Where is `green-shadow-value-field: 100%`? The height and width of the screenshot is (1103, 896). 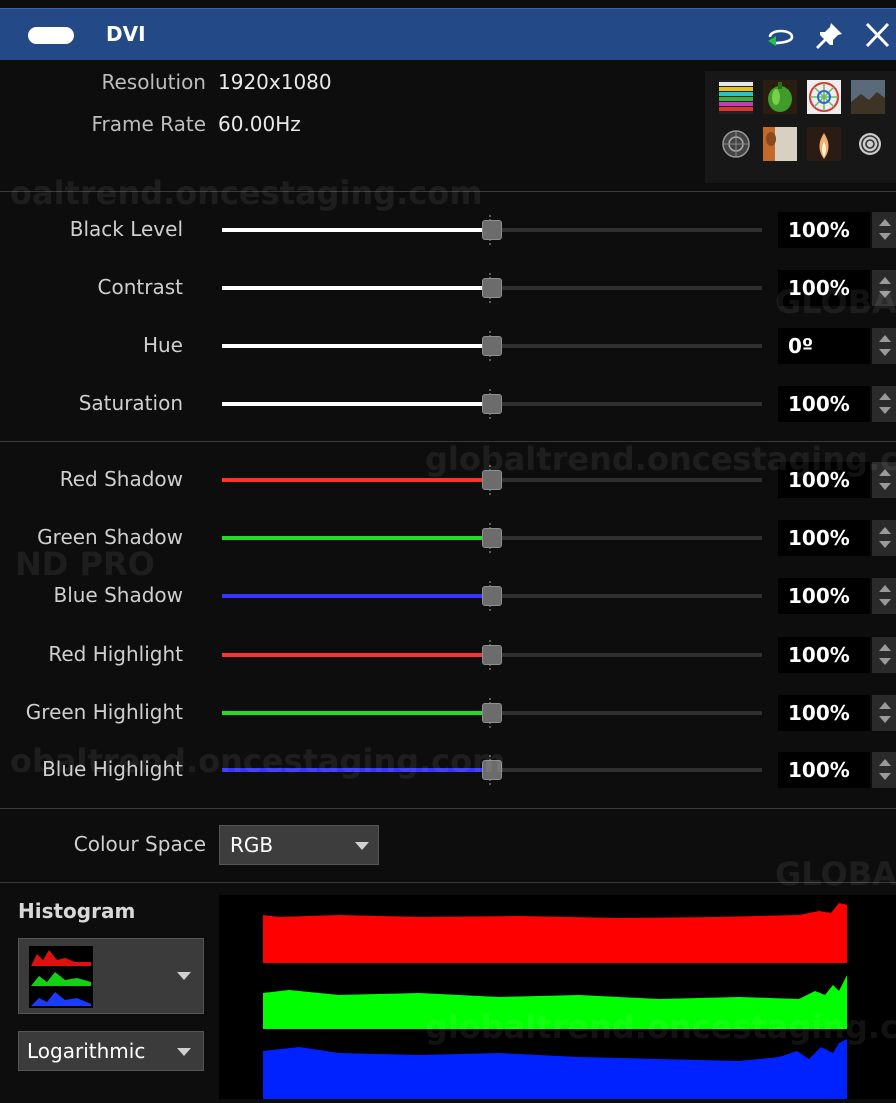 green-shadow-value-field: 100% is located at coordinates (824, 538).